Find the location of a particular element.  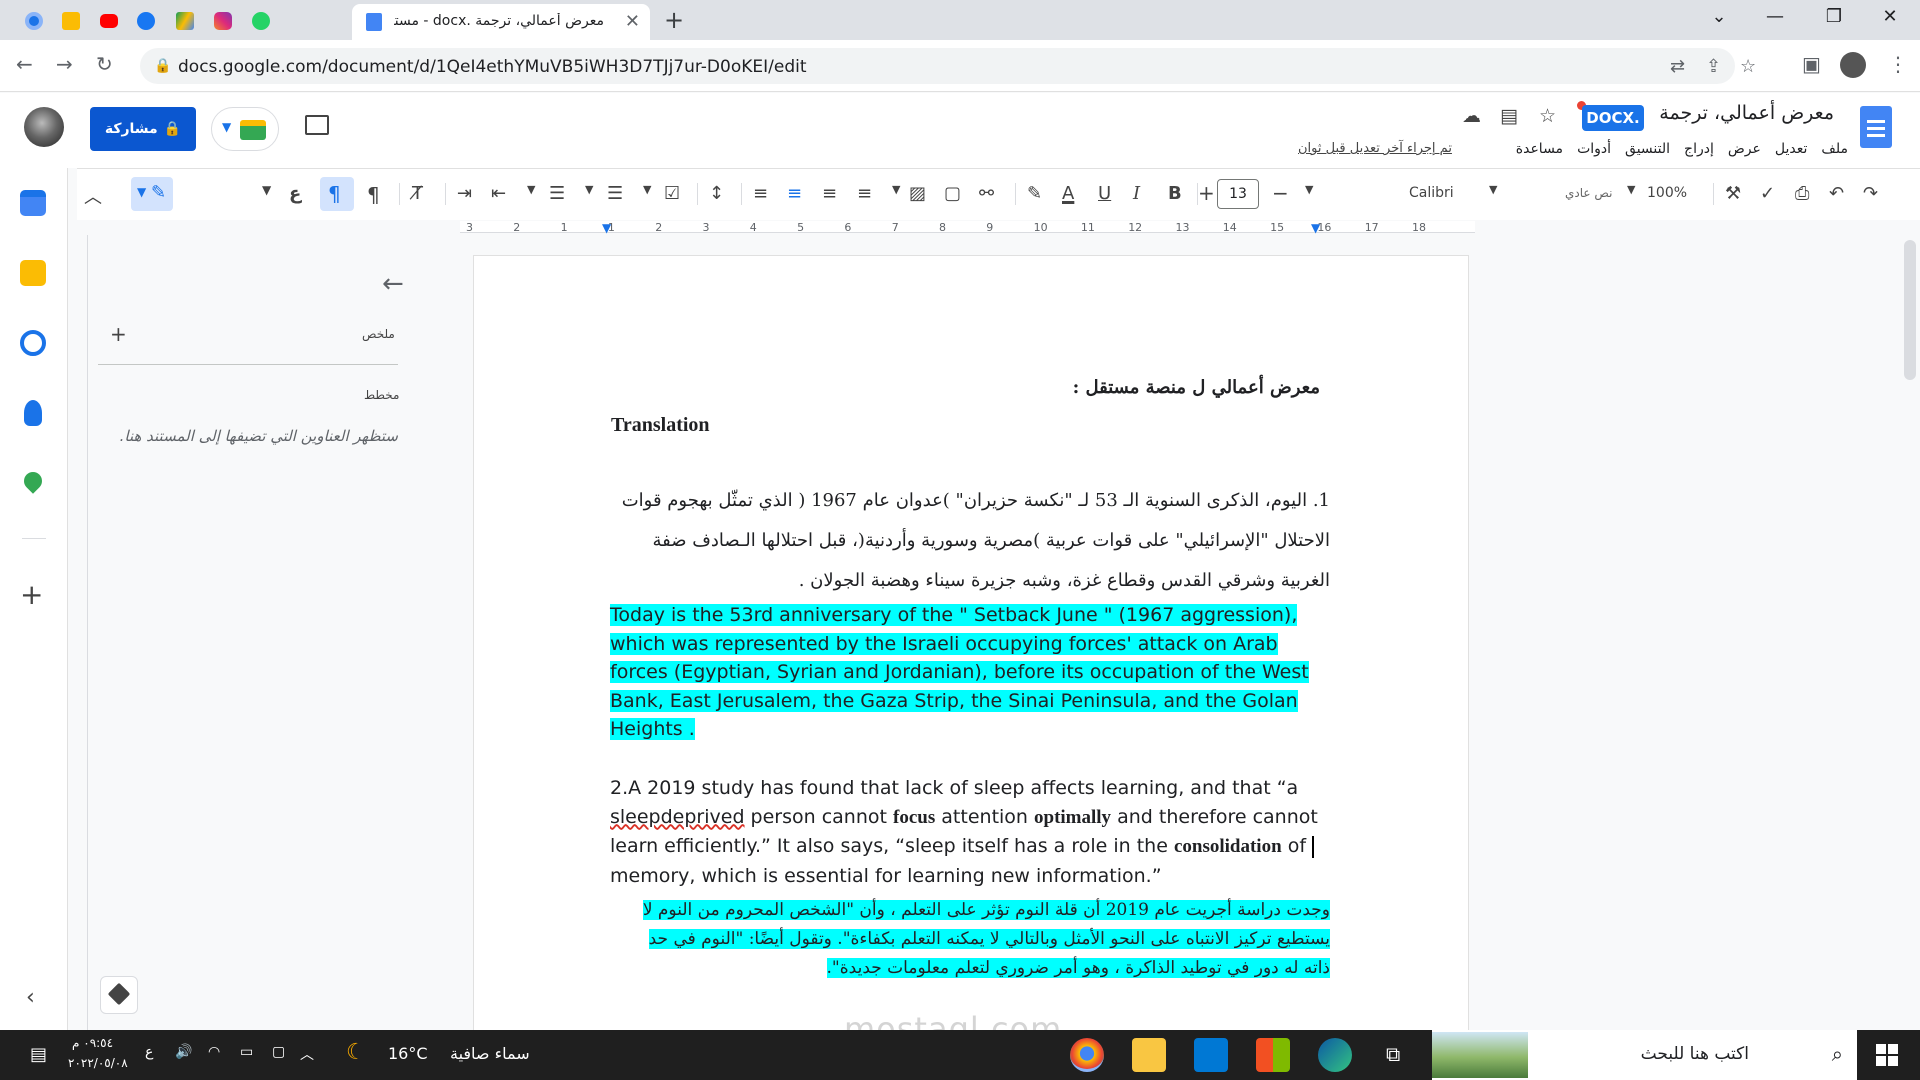

translation-heading: Translation is located at coordinates (660, 425).